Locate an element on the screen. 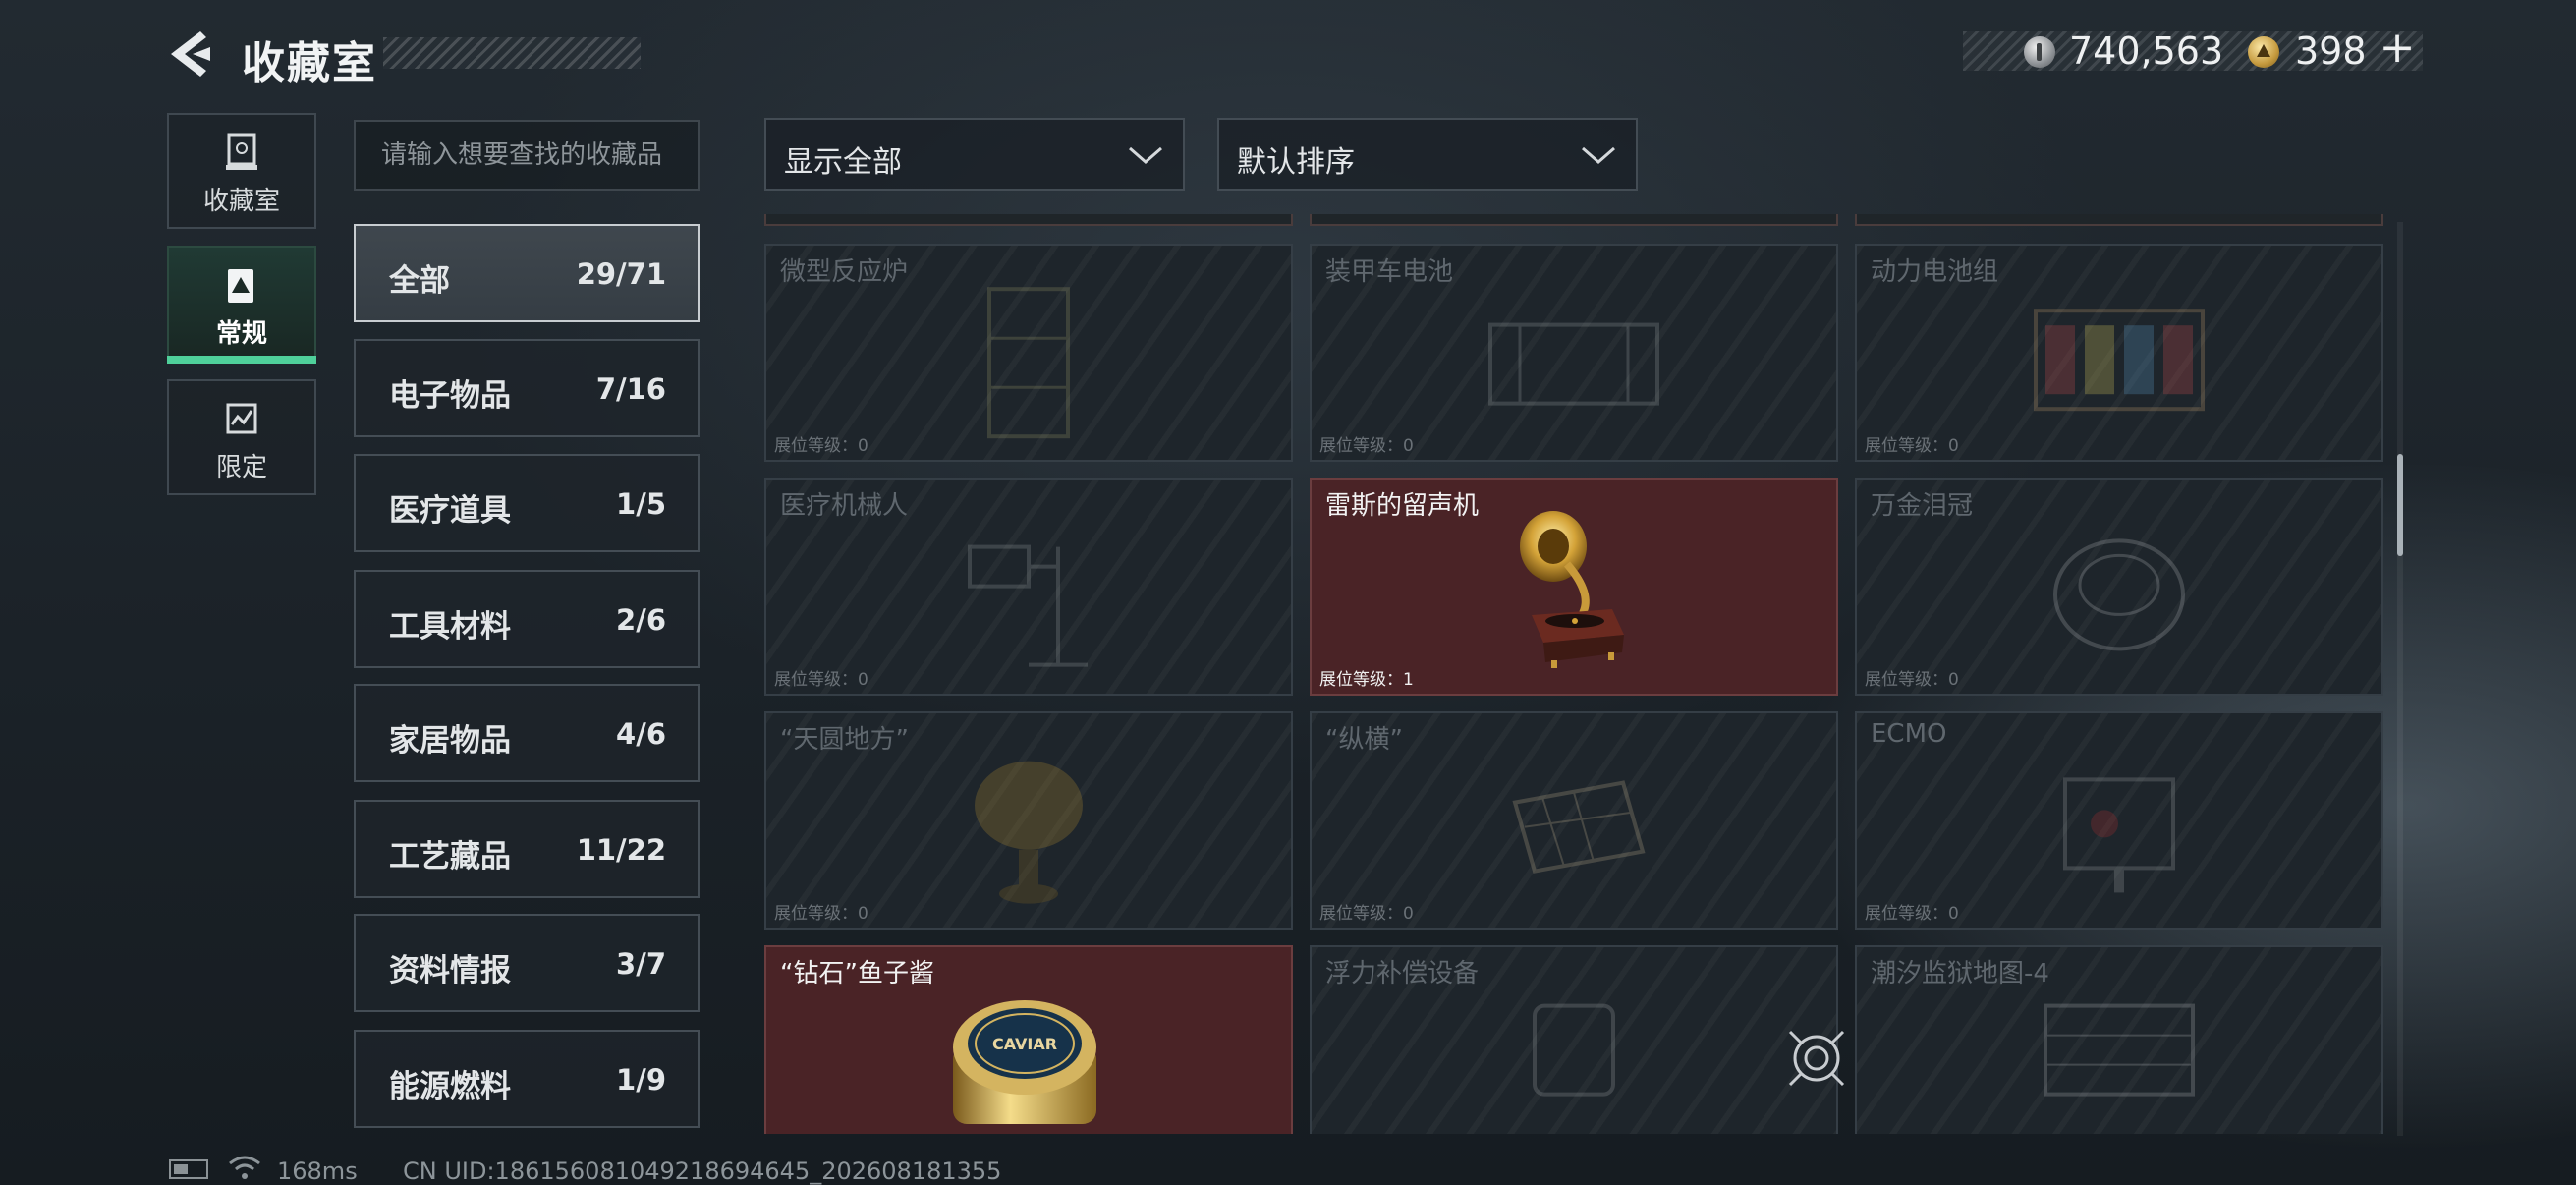 The width and height of the screenshot is (2576, 1185). gramophone-icon is located at coordinates (1572, 590).